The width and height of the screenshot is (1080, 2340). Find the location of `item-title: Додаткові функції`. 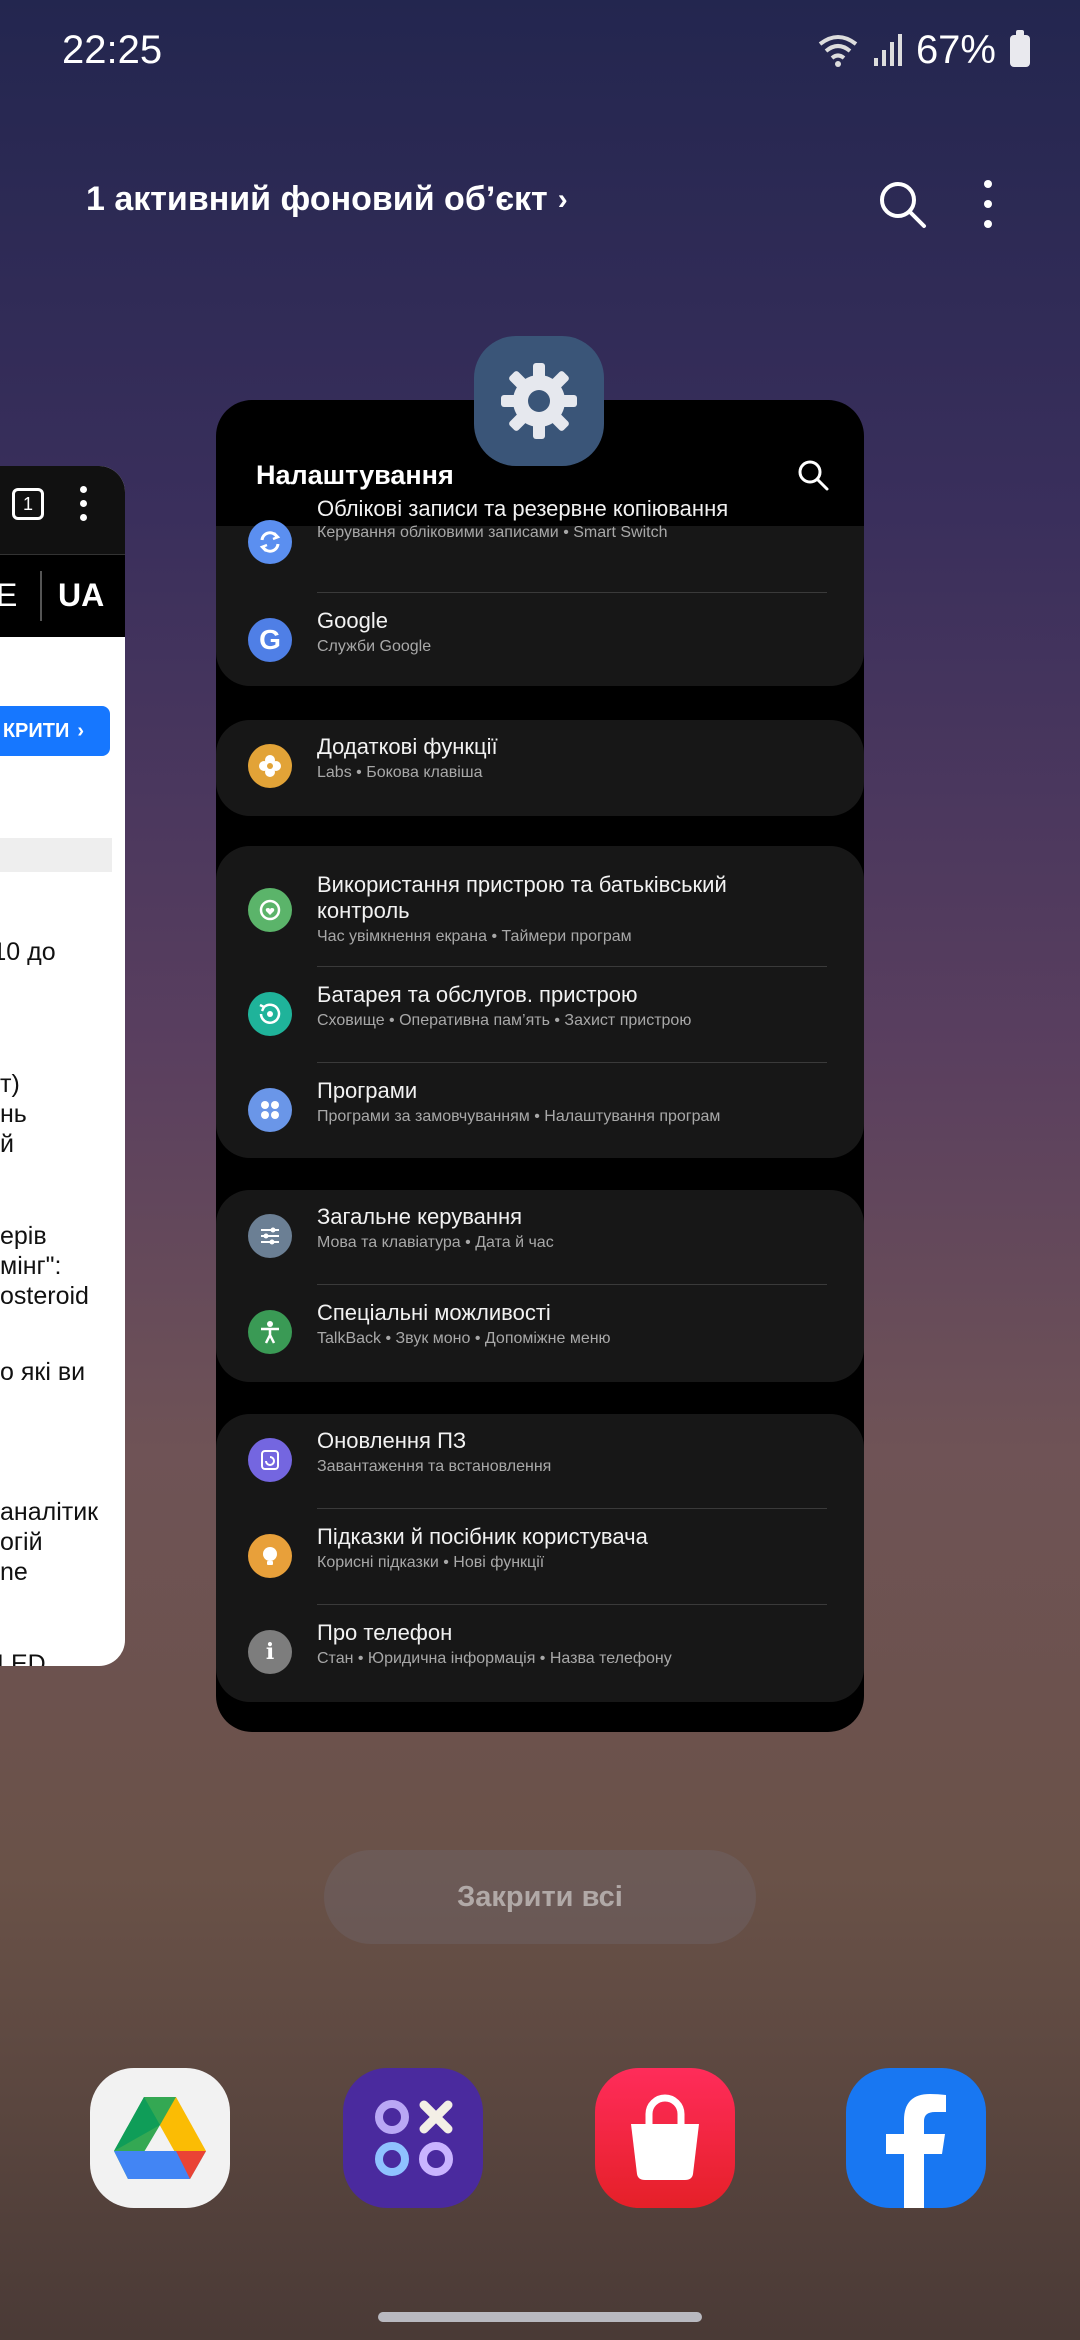

item-title: Додаткові функції is located at coordinates (407, 746).